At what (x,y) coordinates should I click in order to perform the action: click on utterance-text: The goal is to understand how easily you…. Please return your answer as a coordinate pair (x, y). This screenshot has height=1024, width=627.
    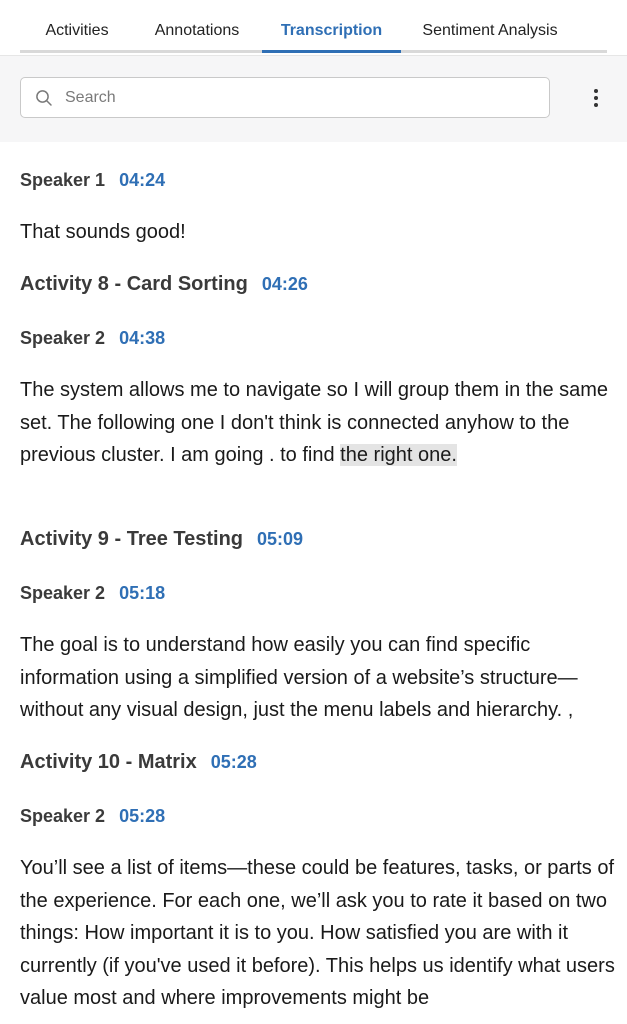
    Looking at the image, I should click on (299, 677).